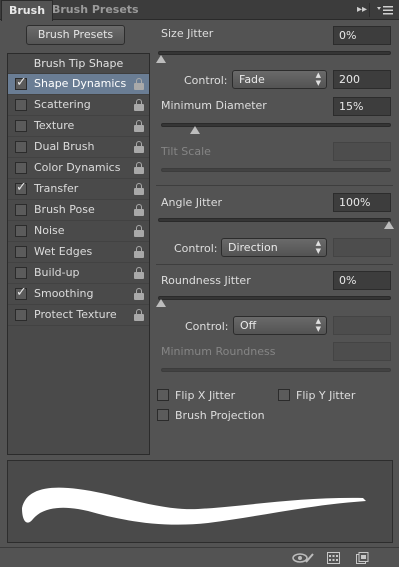 The height and width of the screenshot is (567, 399). I want to click on control-select-value: Off, so click(248, 325).